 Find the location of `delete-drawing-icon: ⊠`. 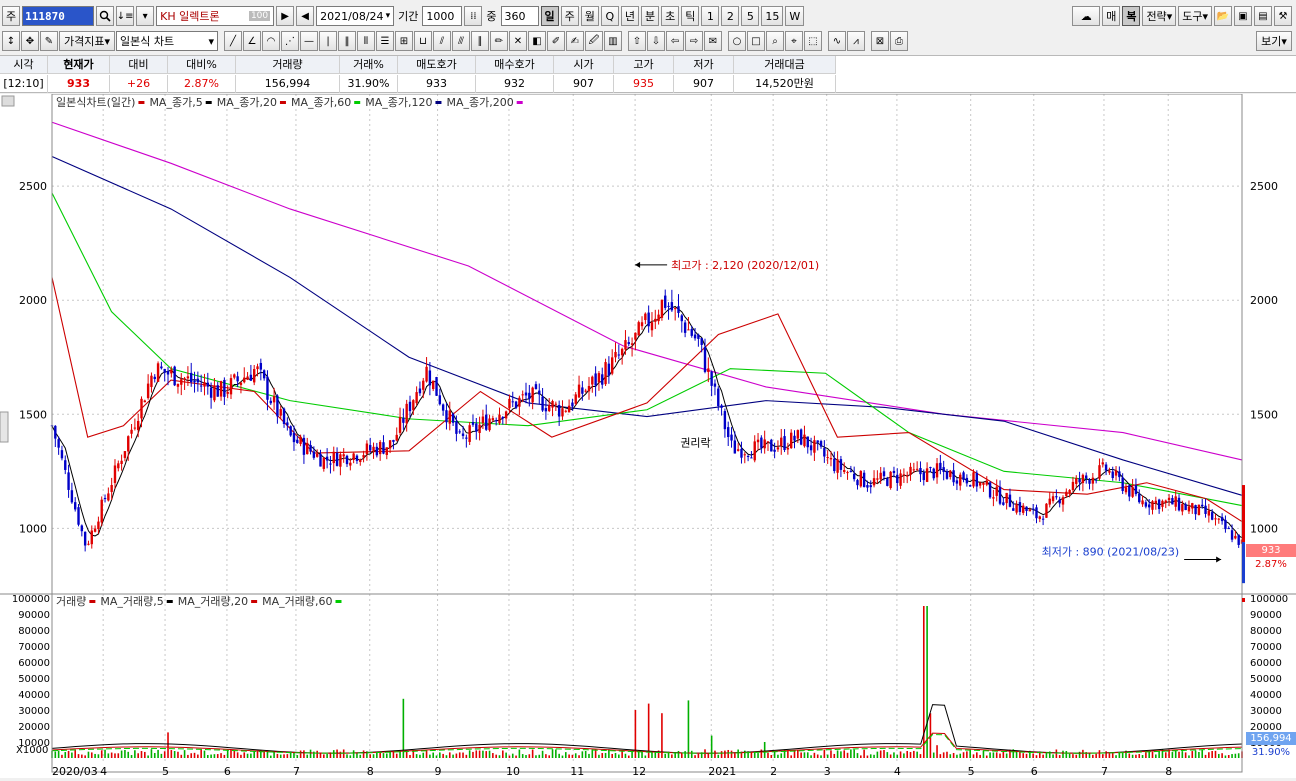

delete-drawing-icon: ⊠ is located at coordinates (880, 41).